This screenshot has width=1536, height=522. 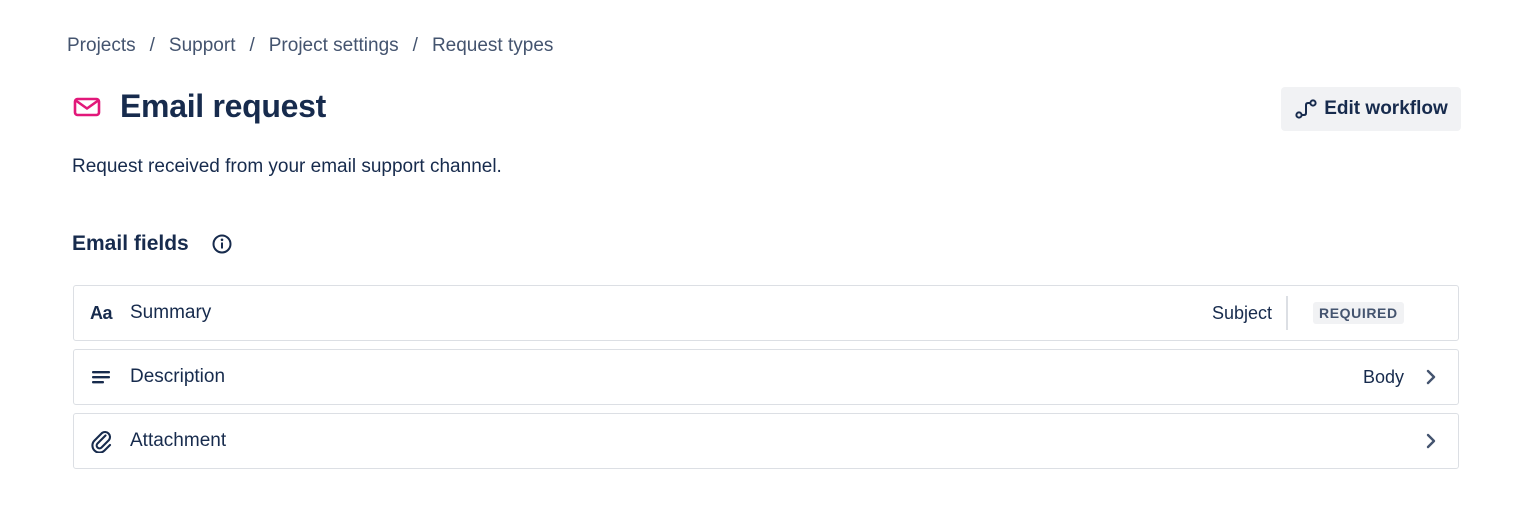 What do you see at coordinates (105, 377) in the screenshot?
I see `lines-icon` at bounding box center [105, 377].